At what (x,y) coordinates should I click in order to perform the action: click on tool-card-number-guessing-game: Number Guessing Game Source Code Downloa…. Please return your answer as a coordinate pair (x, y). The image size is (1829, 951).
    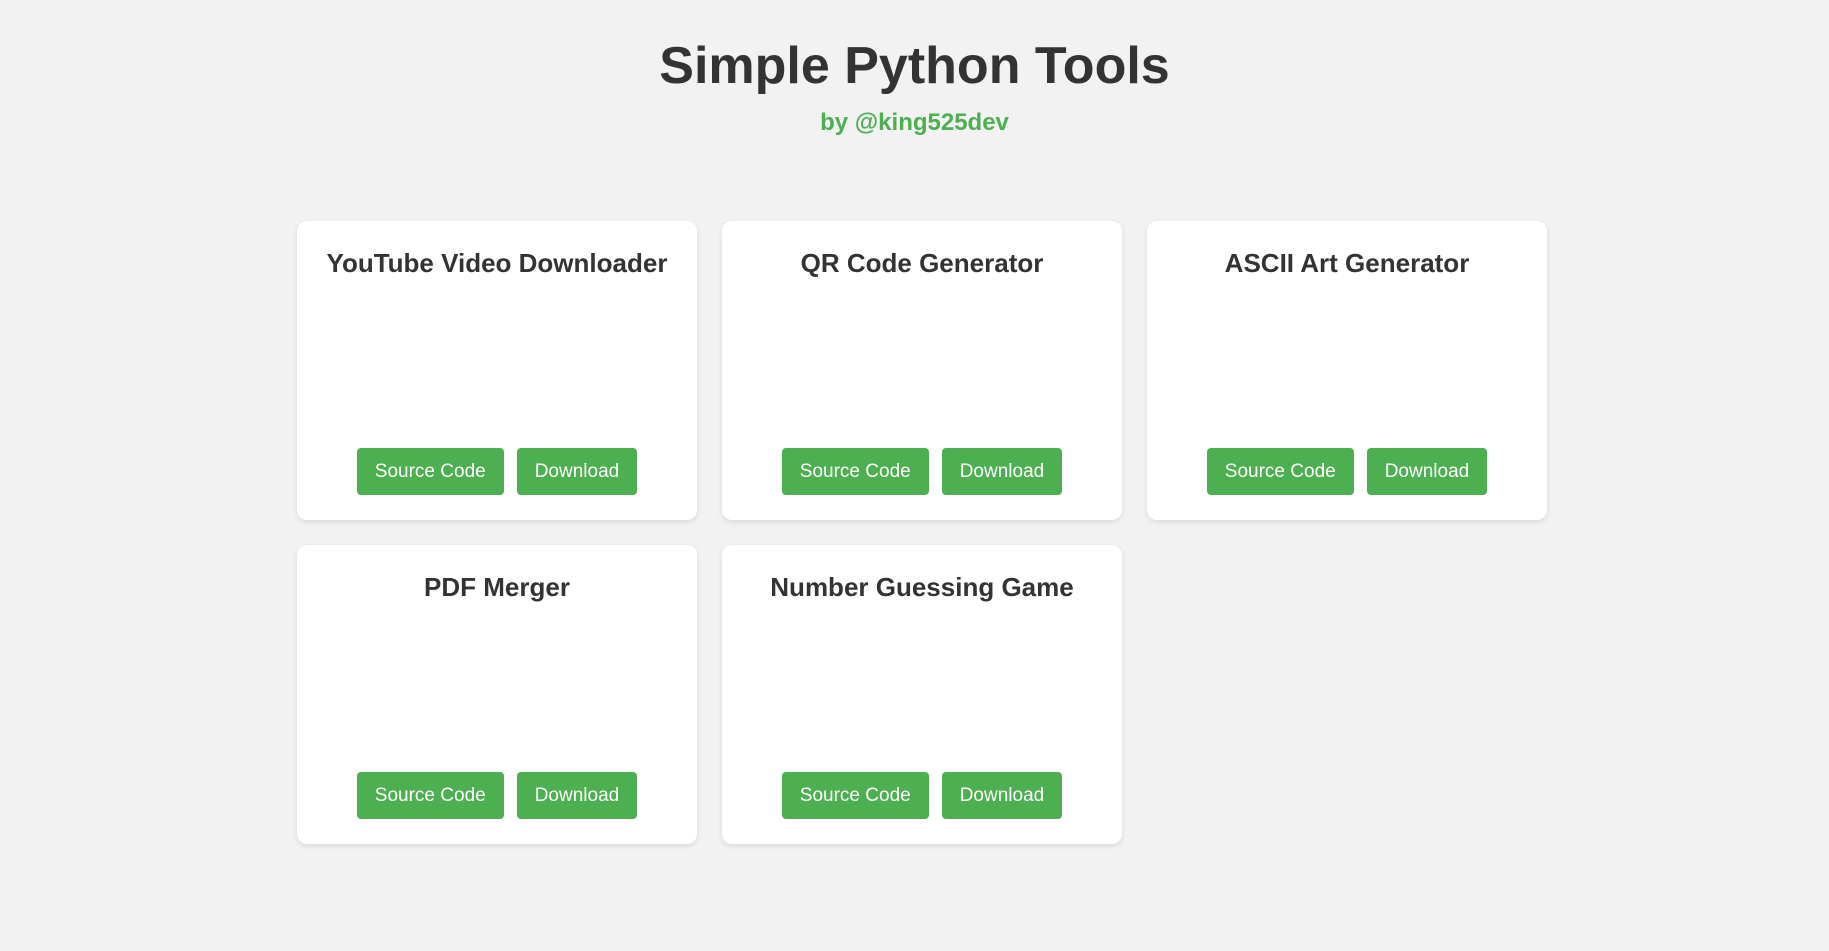
    Looking at the image, I should click on (922, 694).